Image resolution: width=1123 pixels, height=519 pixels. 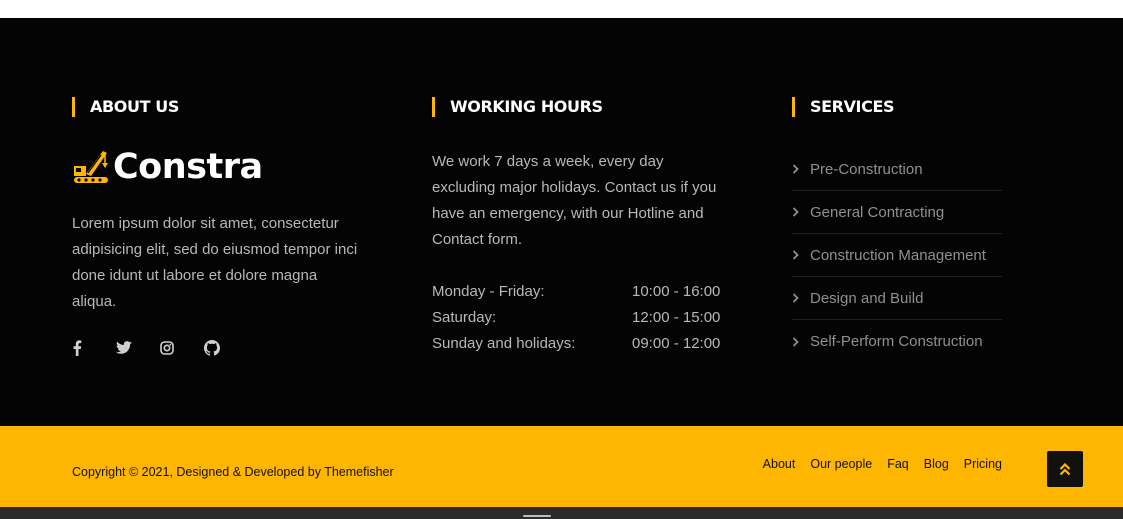 I want to click on social-links, so click(x=160, y=348).